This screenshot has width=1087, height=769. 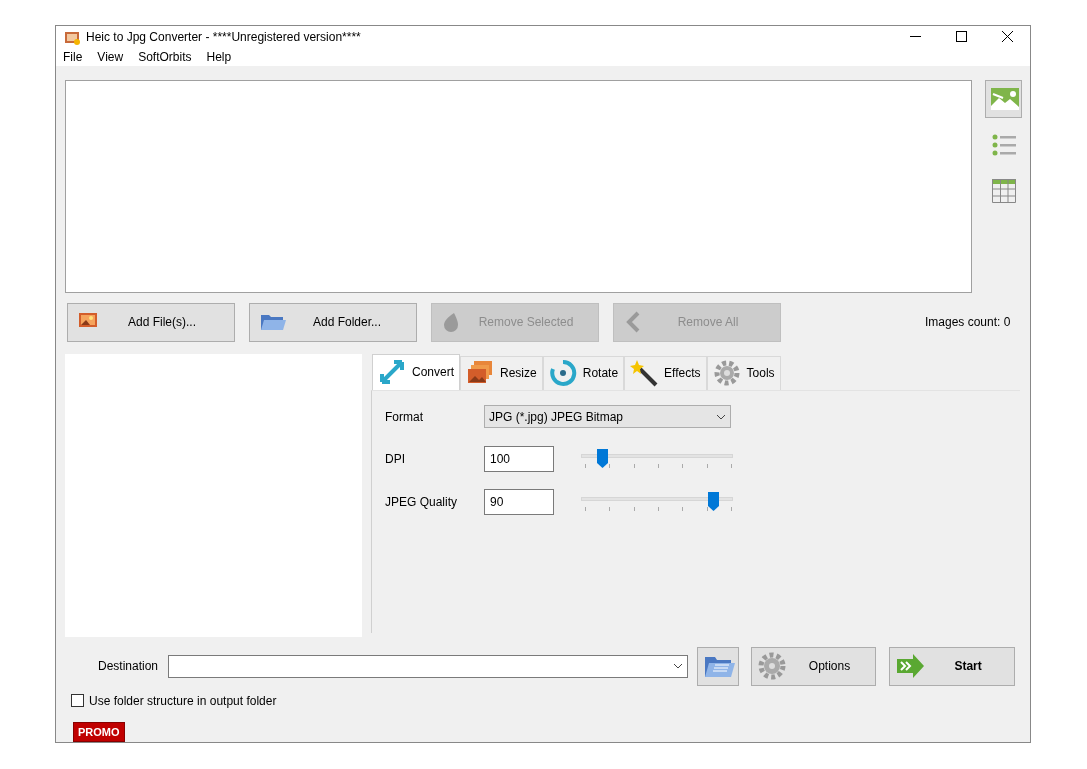 I want to click on tab: Convert, so click(x=416, y=371).